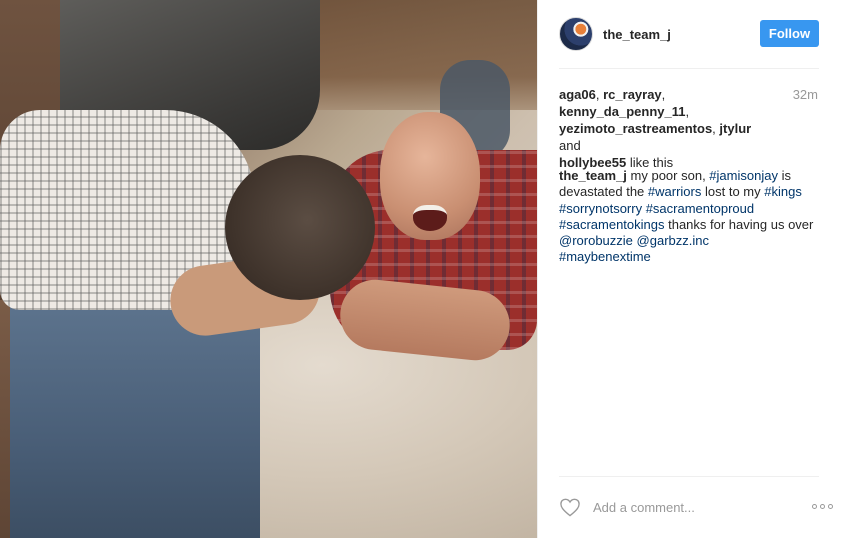  Describe the element at coordinates (570, 507) in the screenshot. I see `heart-icon` at that location.